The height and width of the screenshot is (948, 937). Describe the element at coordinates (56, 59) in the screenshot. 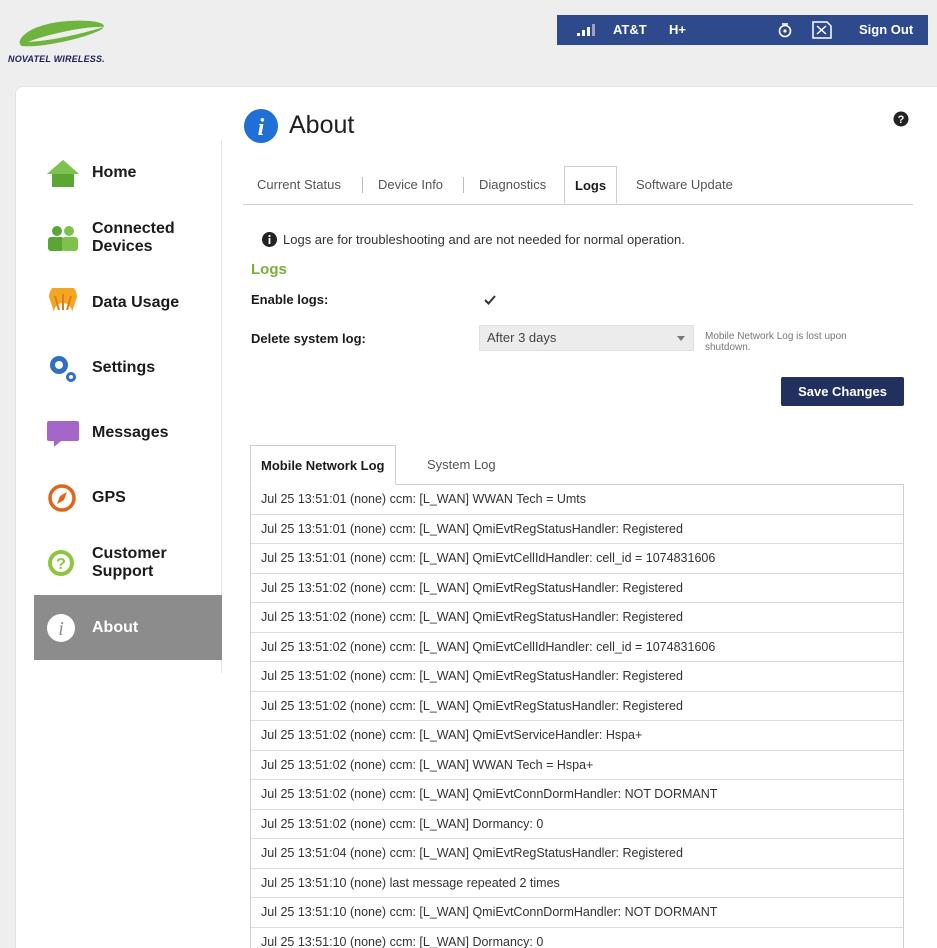

I see `brand-name: NOVATEL WIRELESS.` at that location.